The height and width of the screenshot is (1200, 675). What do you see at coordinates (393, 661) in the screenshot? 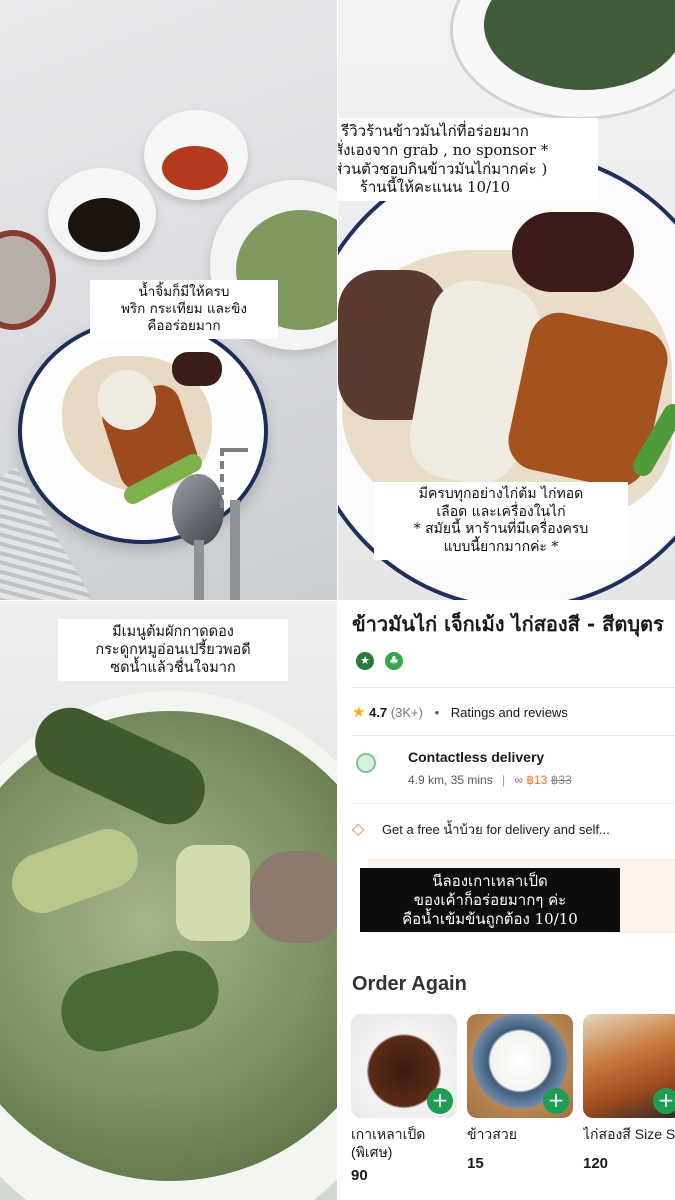
I see `leaf-icon: ♣` at bounding box center [393, 661].